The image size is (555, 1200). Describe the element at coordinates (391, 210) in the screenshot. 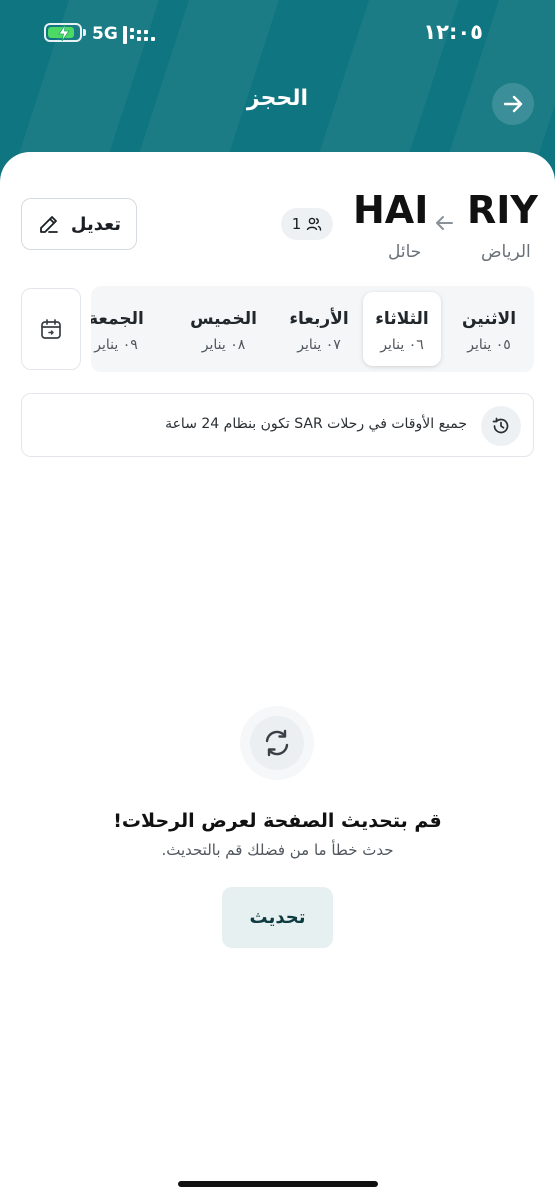

I see `destination-code: HAI` at that location.